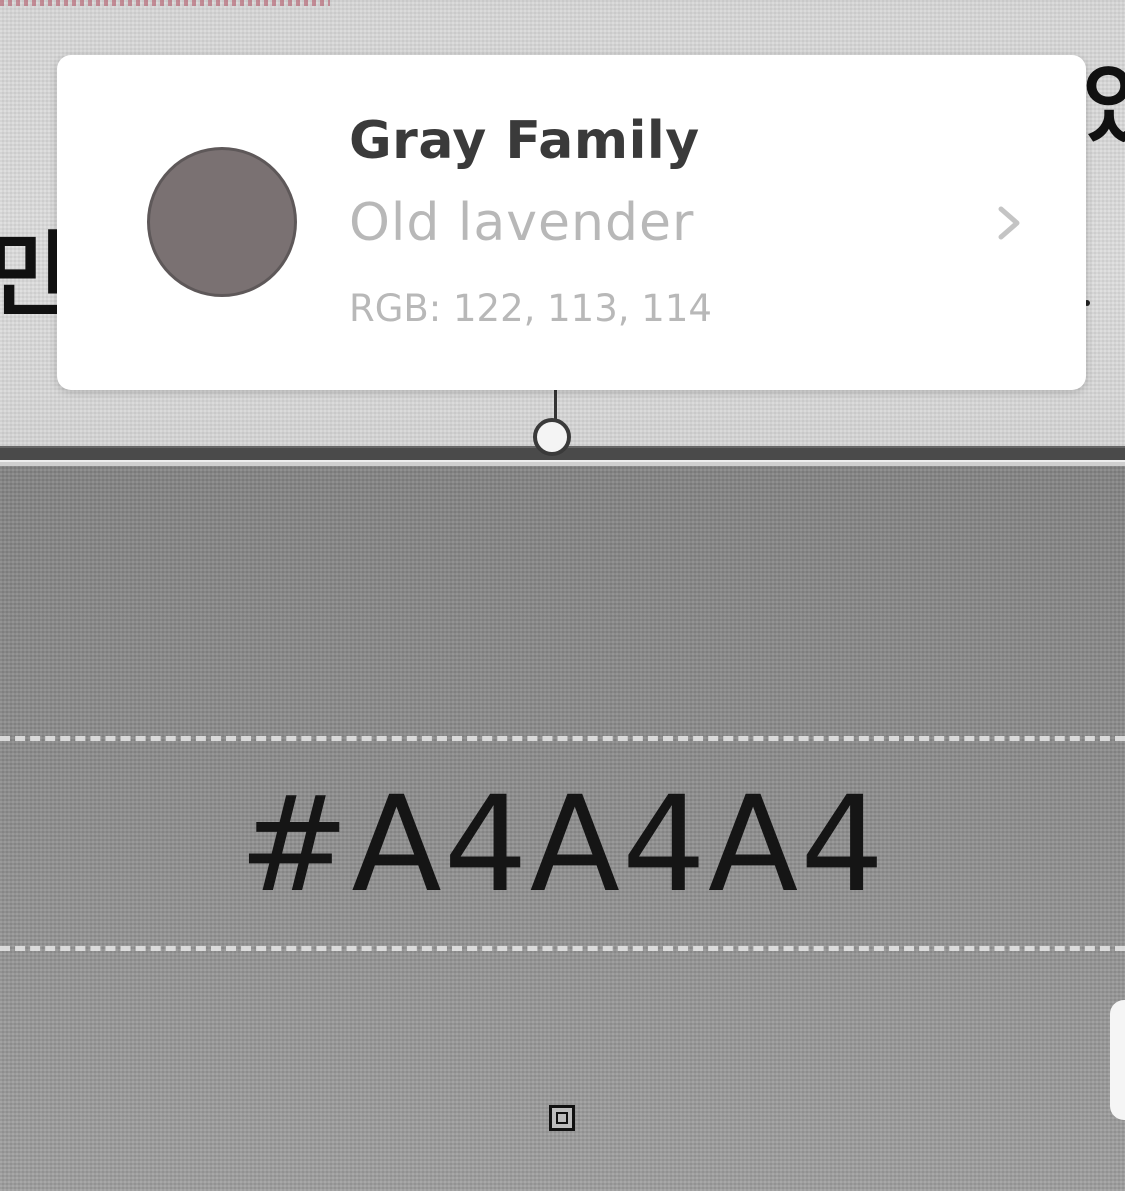 The width and height of the screenshot is (1125, 1191). Describe the element at coordinates (562, 1118) in the screenshot. I see `target-square-icon` at that location.